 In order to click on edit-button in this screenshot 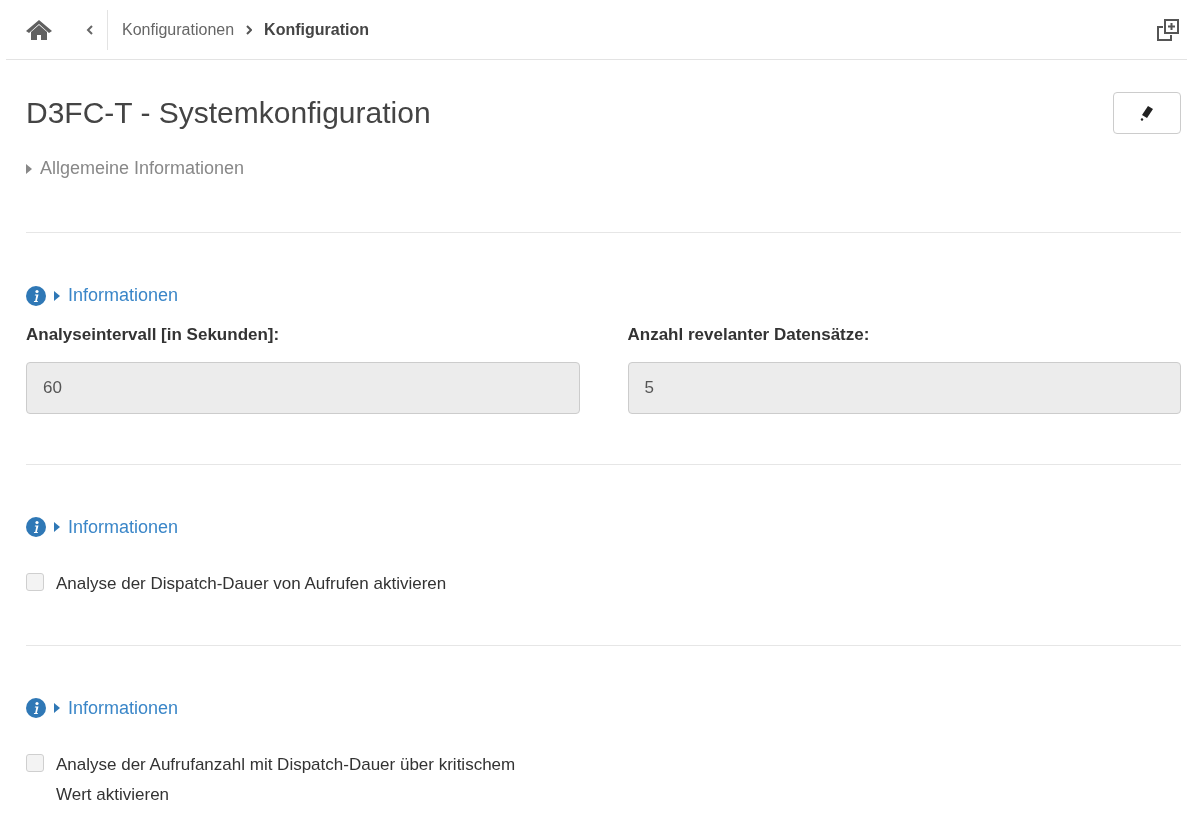, I will do `click(1147, 112)`.